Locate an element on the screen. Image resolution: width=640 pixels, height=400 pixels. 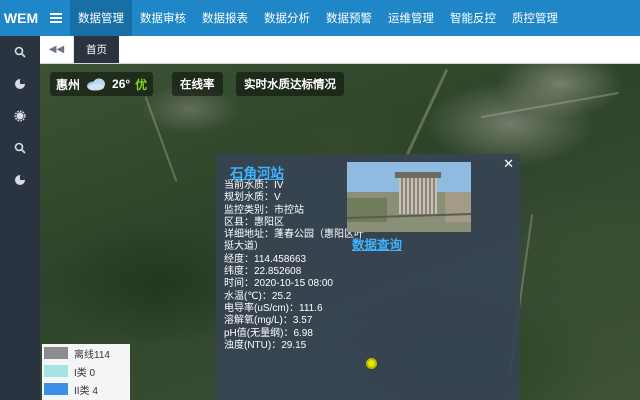
nav-item-operations: 运维管理 is located at coordinates (411, 18).